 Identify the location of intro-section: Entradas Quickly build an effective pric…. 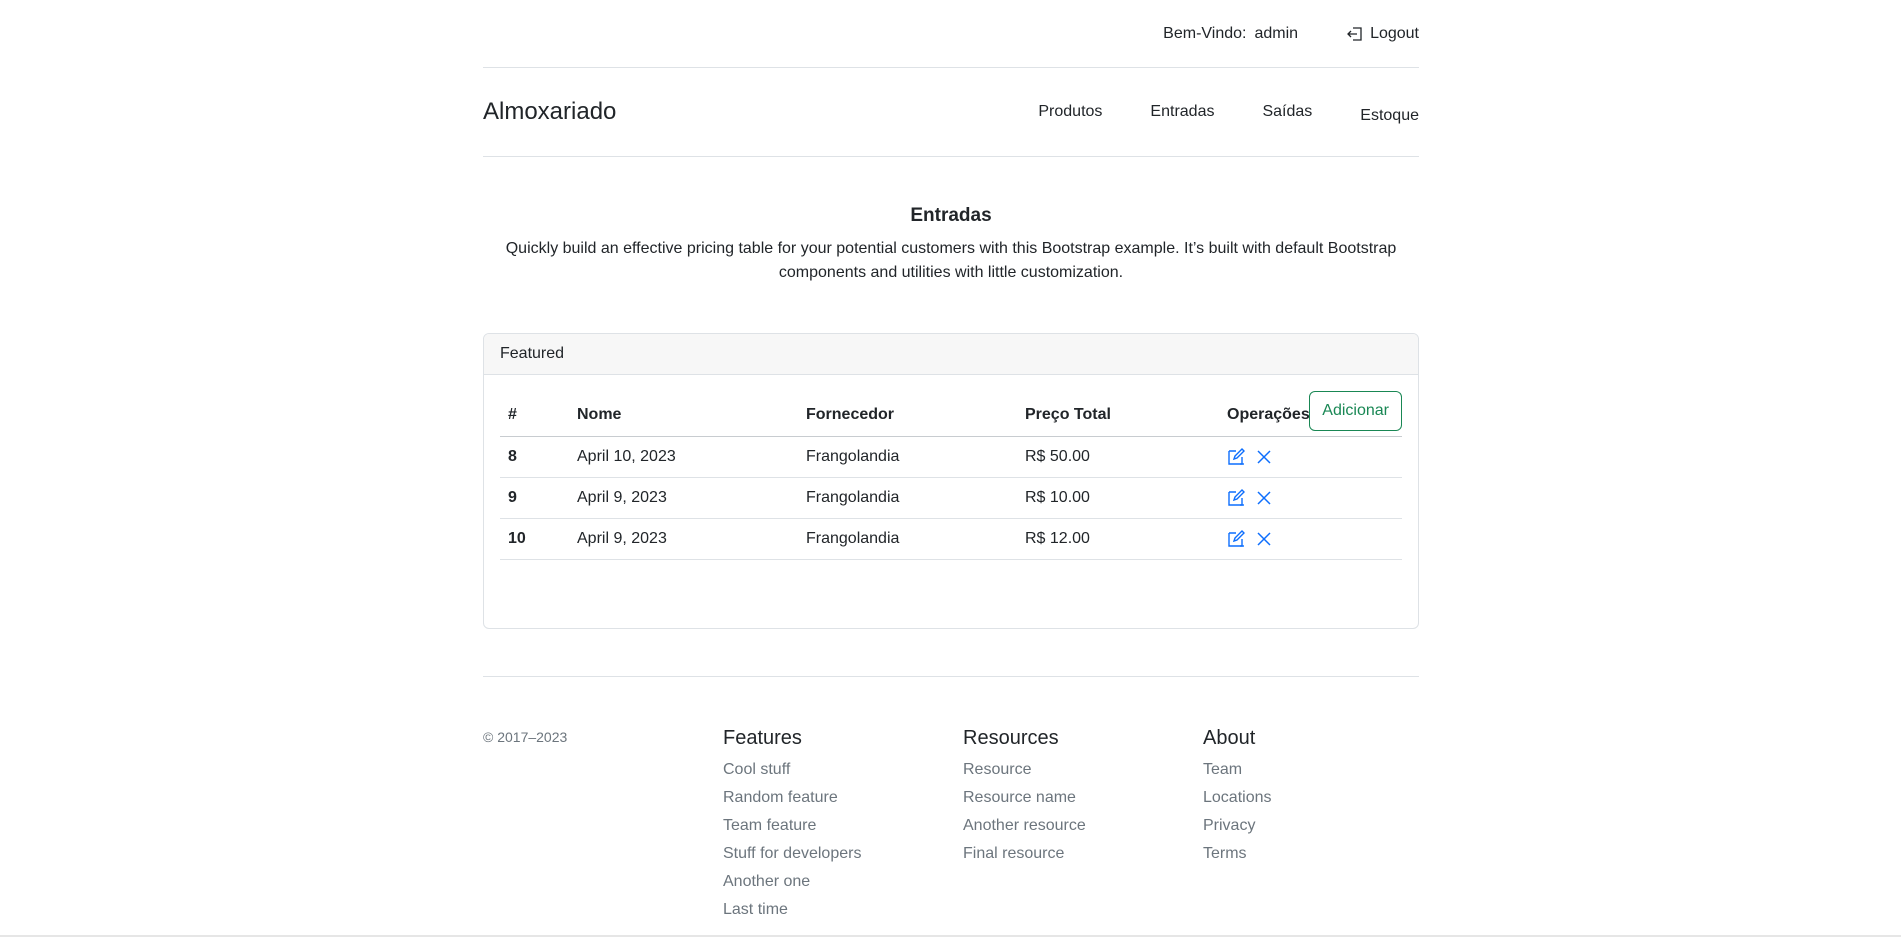
(951, 245).